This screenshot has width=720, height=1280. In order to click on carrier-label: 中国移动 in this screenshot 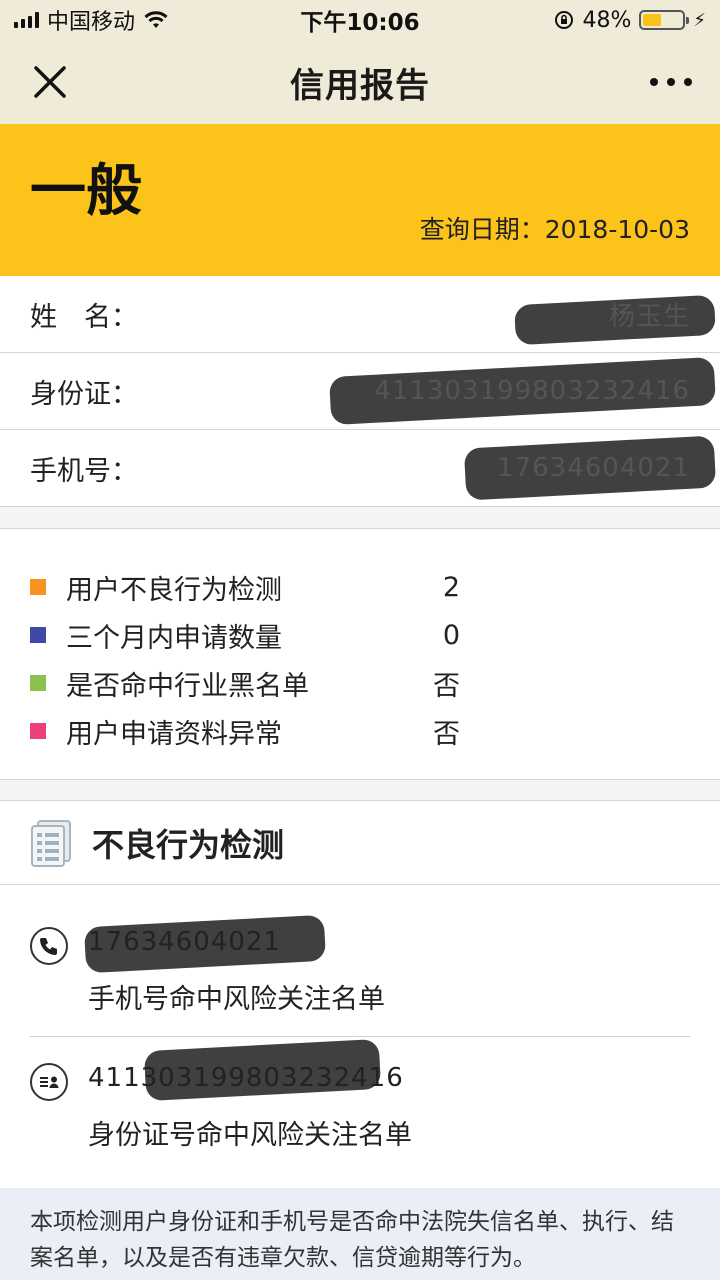, I will do `click(91, 22)`.